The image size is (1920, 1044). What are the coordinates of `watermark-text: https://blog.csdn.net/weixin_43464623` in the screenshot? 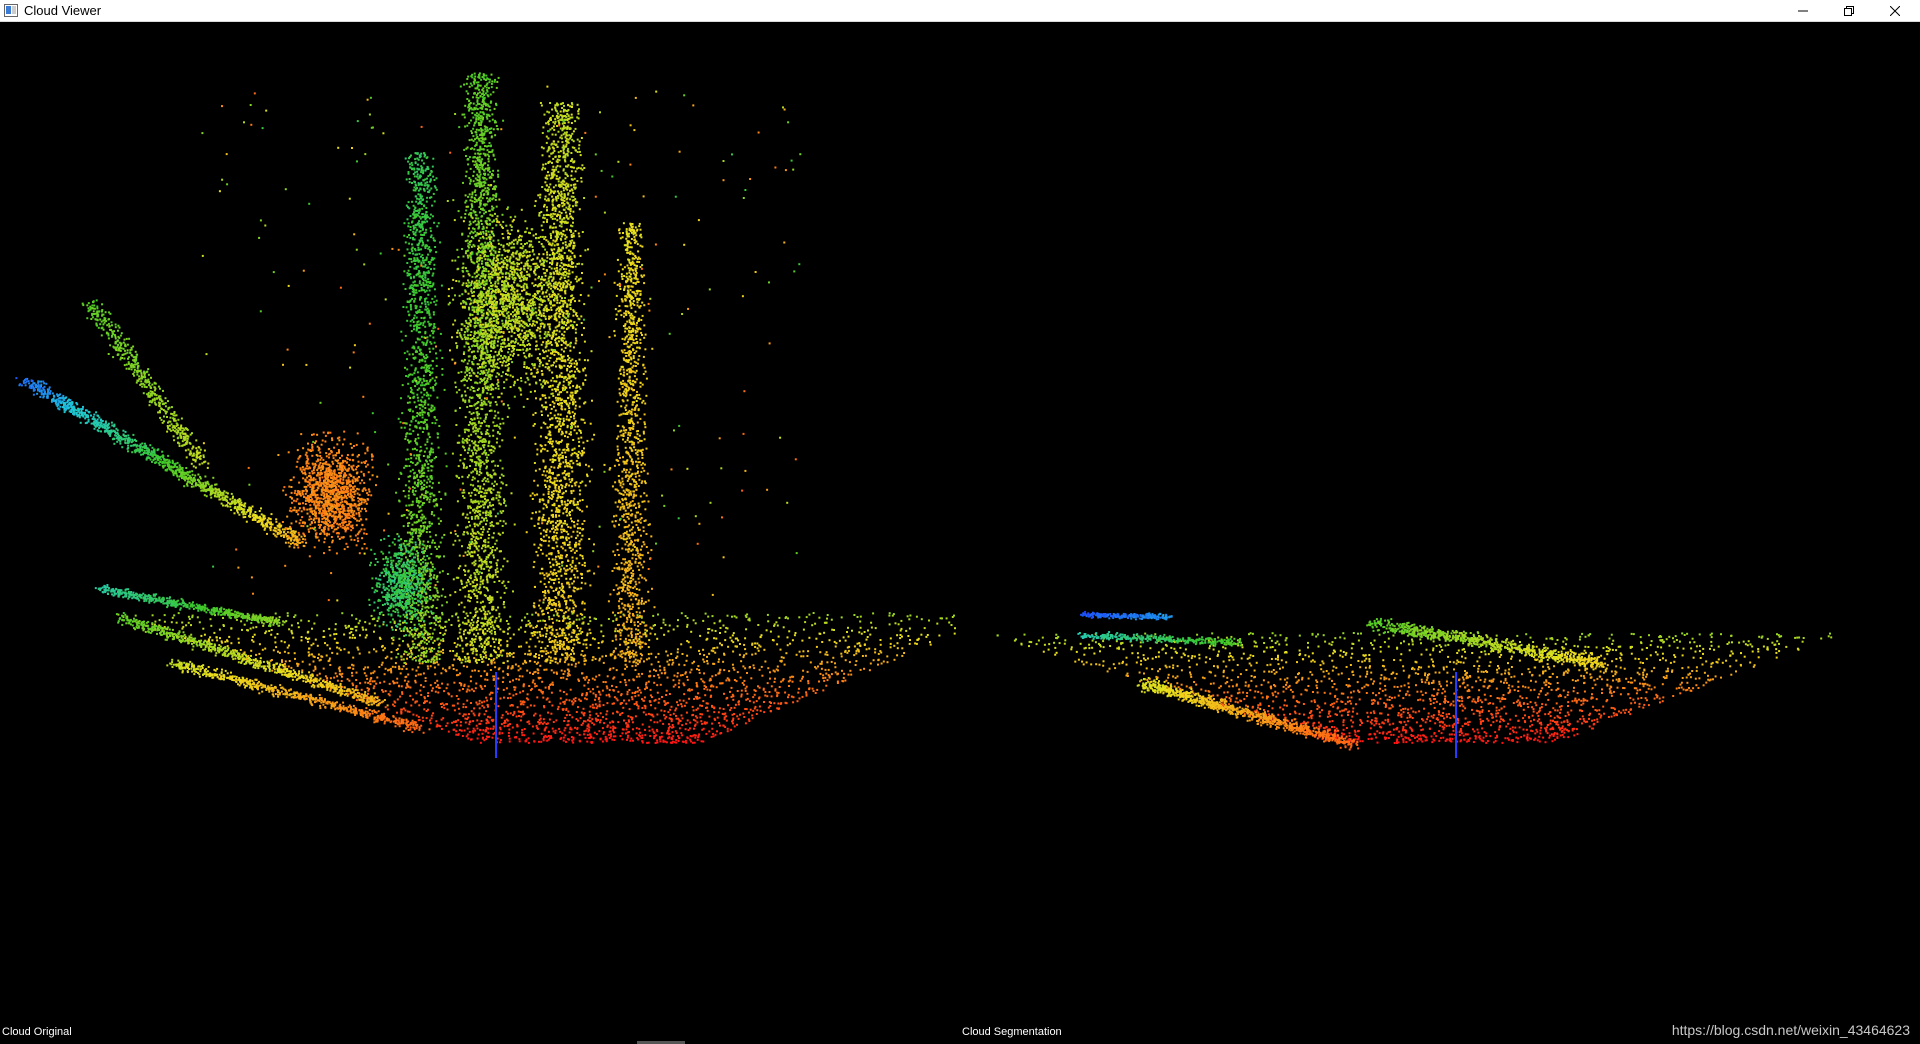 It's located at (1791, 1030).